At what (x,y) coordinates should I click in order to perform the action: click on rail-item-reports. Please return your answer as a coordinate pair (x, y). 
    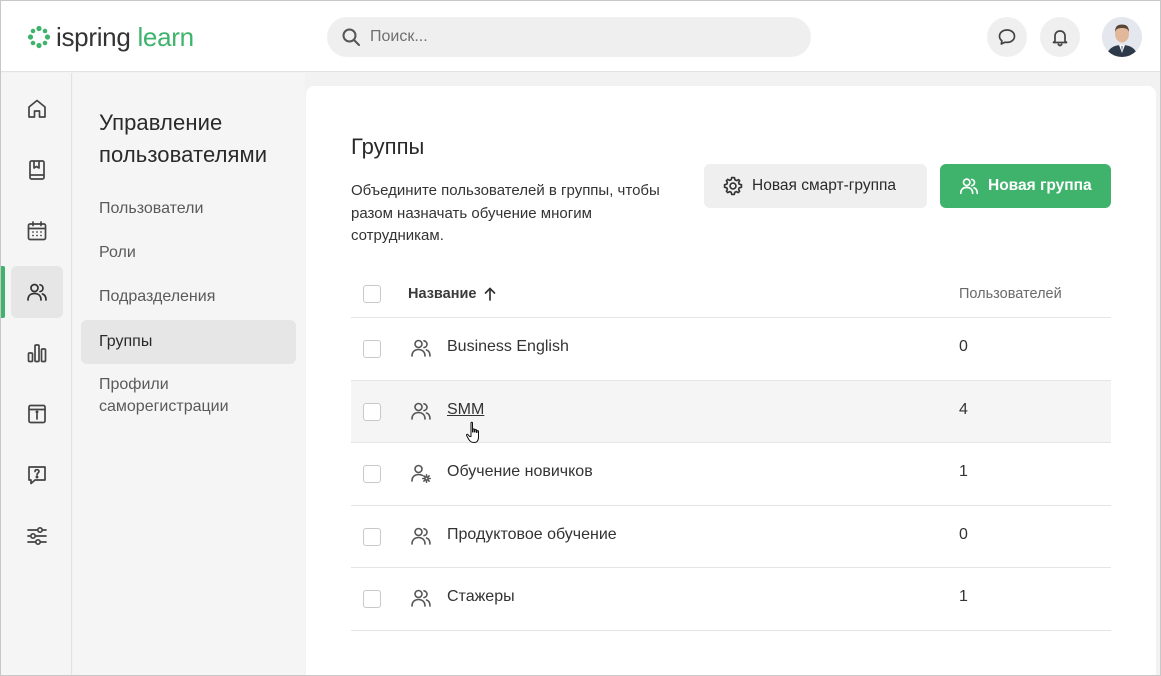
    Looking at the image, I should click on (37, 353).